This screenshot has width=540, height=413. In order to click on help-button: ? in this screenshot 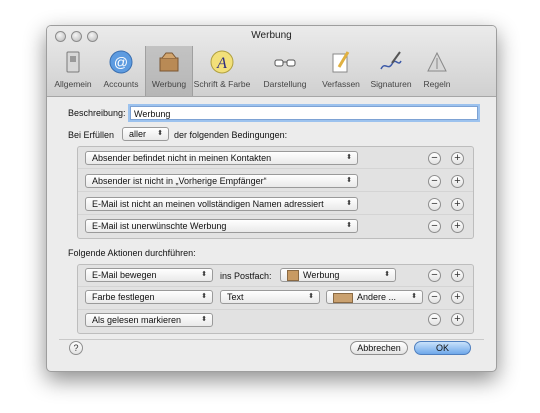, I will do `click(76, 348)`.